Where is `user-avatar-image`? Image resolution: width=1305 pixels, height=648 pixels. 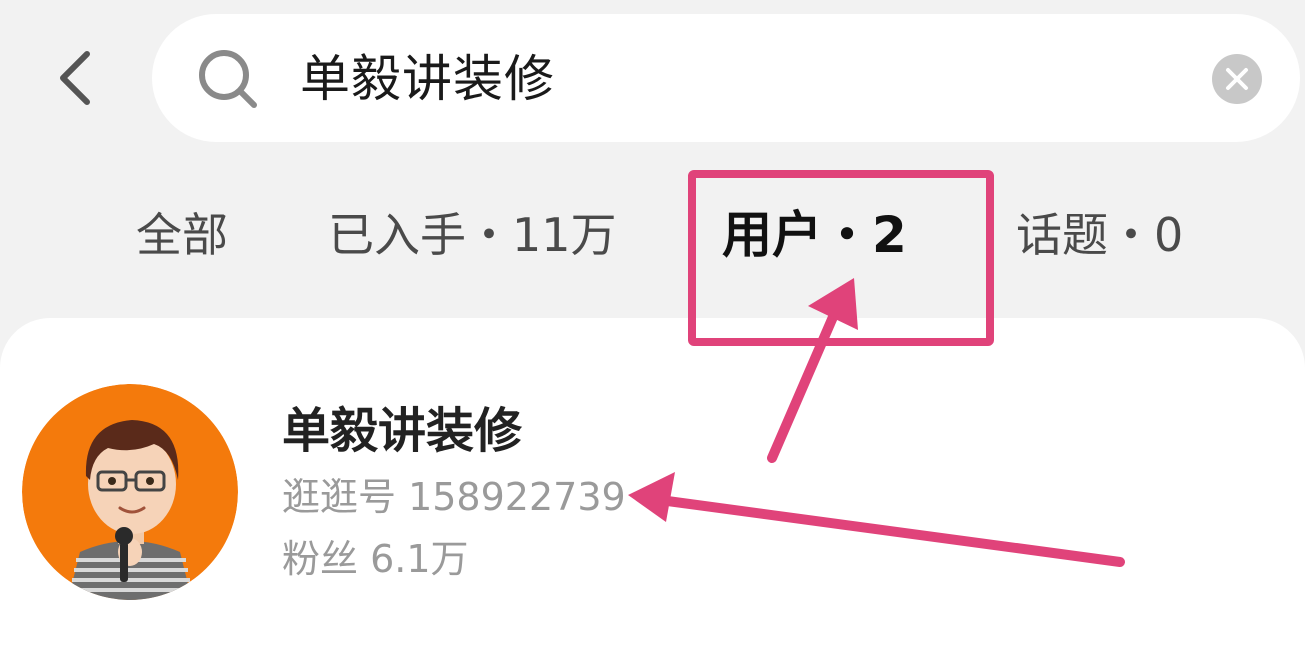 user-avatar-image is located at coordinates (130, 492).